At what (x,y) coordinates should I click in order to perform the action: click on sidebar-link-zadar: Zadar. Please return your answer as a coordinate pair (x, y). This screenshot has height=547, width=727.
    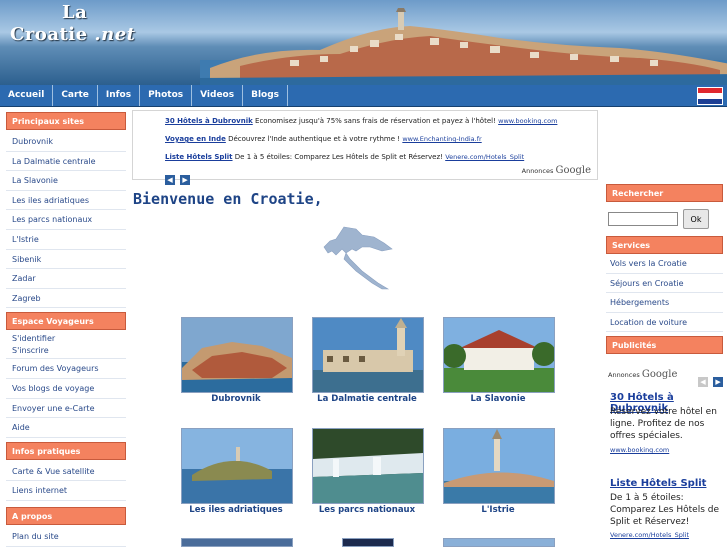
    Looking at the image, I should click on (66, 279).